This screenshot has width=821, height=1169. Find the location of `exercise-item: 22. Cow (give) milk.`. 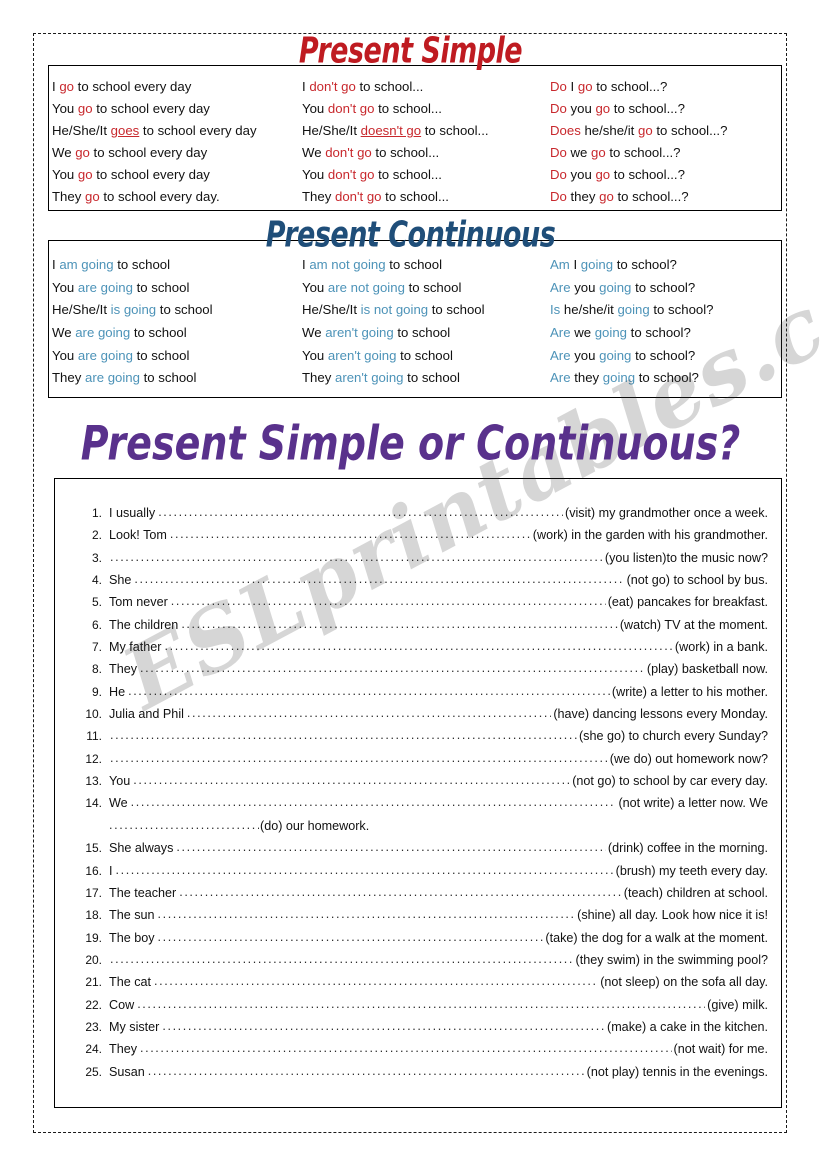

exercise-item: 22. Cow (give) milk. is located at coordinates (423, 1009).